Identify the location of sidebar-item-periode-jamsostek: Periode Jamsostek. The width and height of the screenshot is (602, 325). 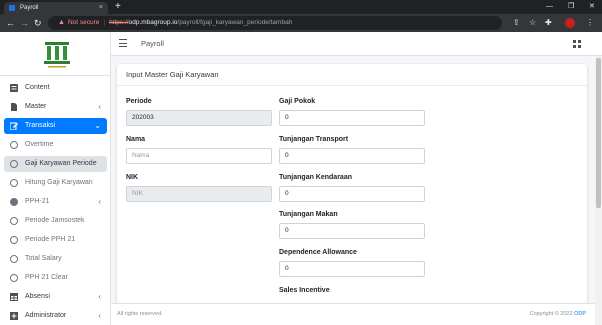
(55, 221).